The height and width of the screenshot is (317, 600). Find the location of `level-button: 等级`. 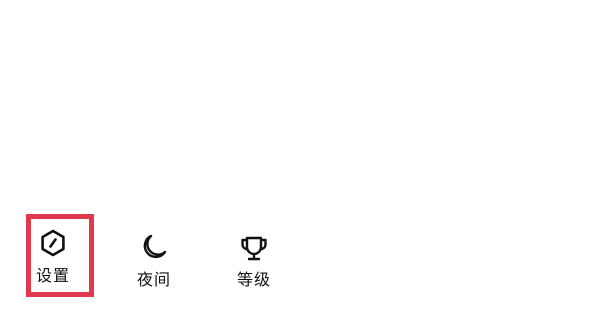

level-button: 等级 is located at coordinates (254, 262).